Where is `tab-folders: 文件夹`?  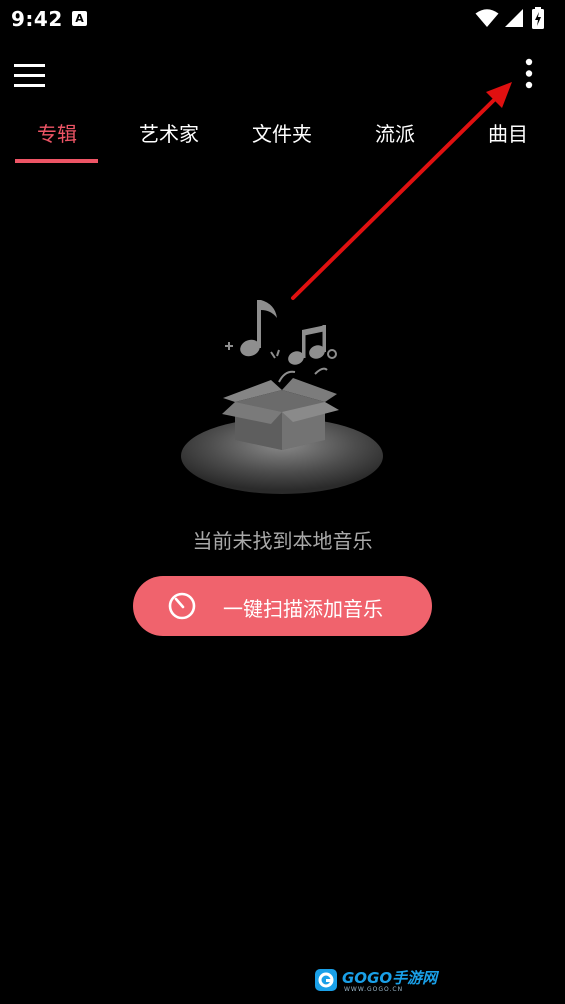
tab-folders: 文件夹 is located at coordinates (282, 138).